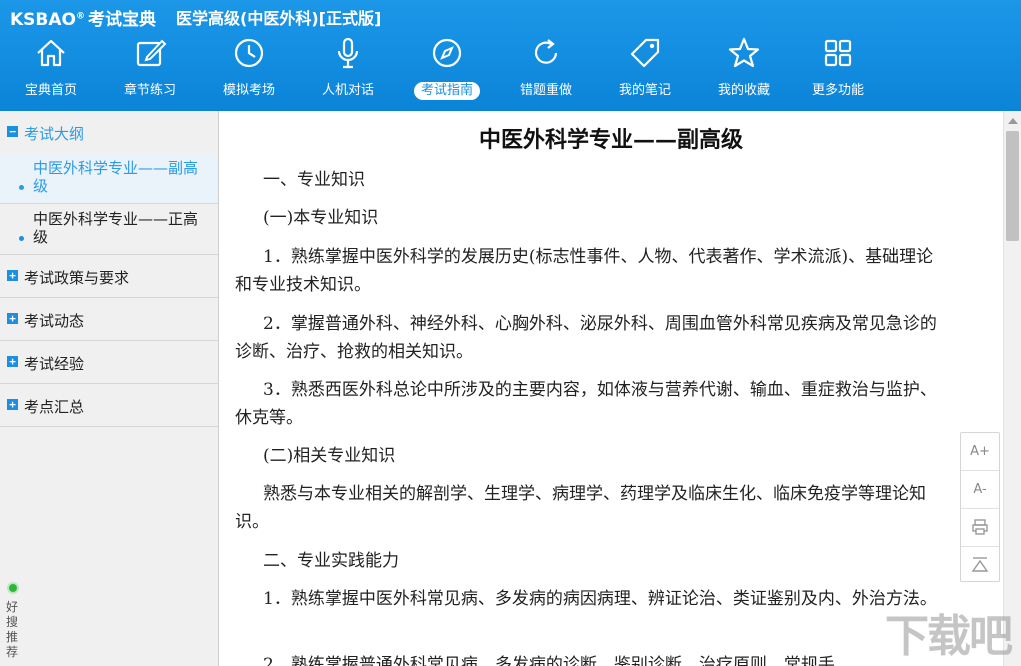 The height and width of the screenshot is (666, 1021). I want to click on sidebar-item-label: 中医外科学专业——副高级, so click(116, 177).